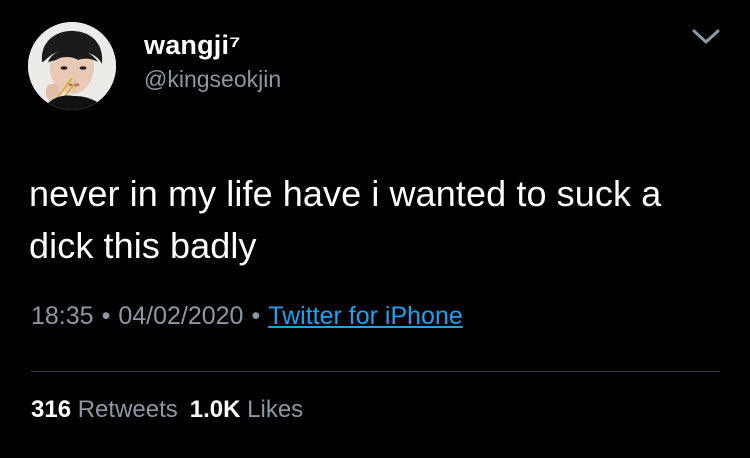 The image size is (750, 458). I want to click on divider, so click(375, 371).